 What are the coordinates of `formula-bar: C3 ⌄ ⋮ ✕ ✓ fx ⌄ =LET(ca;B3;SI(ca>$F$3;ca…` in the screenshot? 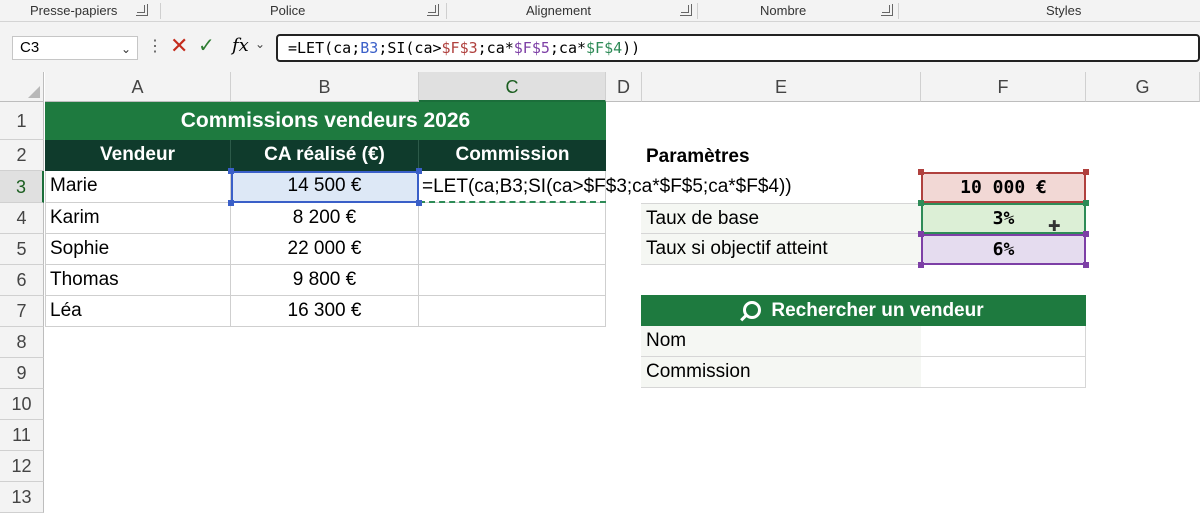 It's located at (600, 47).